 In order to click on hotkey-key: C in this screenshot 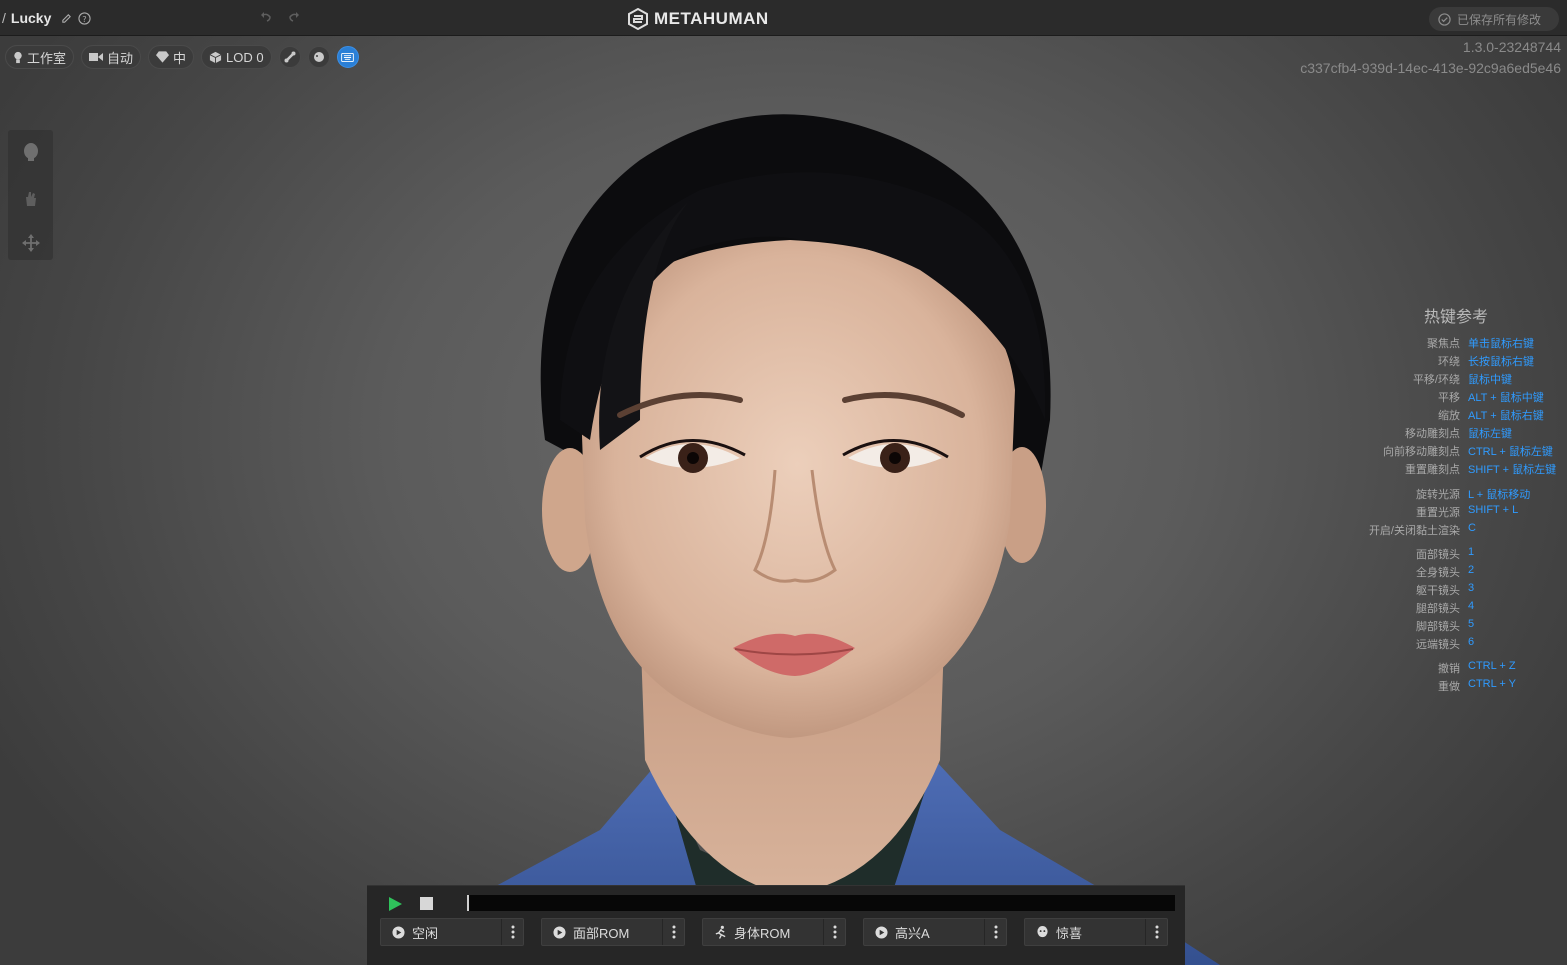, I will do `click(1472, 528)`.